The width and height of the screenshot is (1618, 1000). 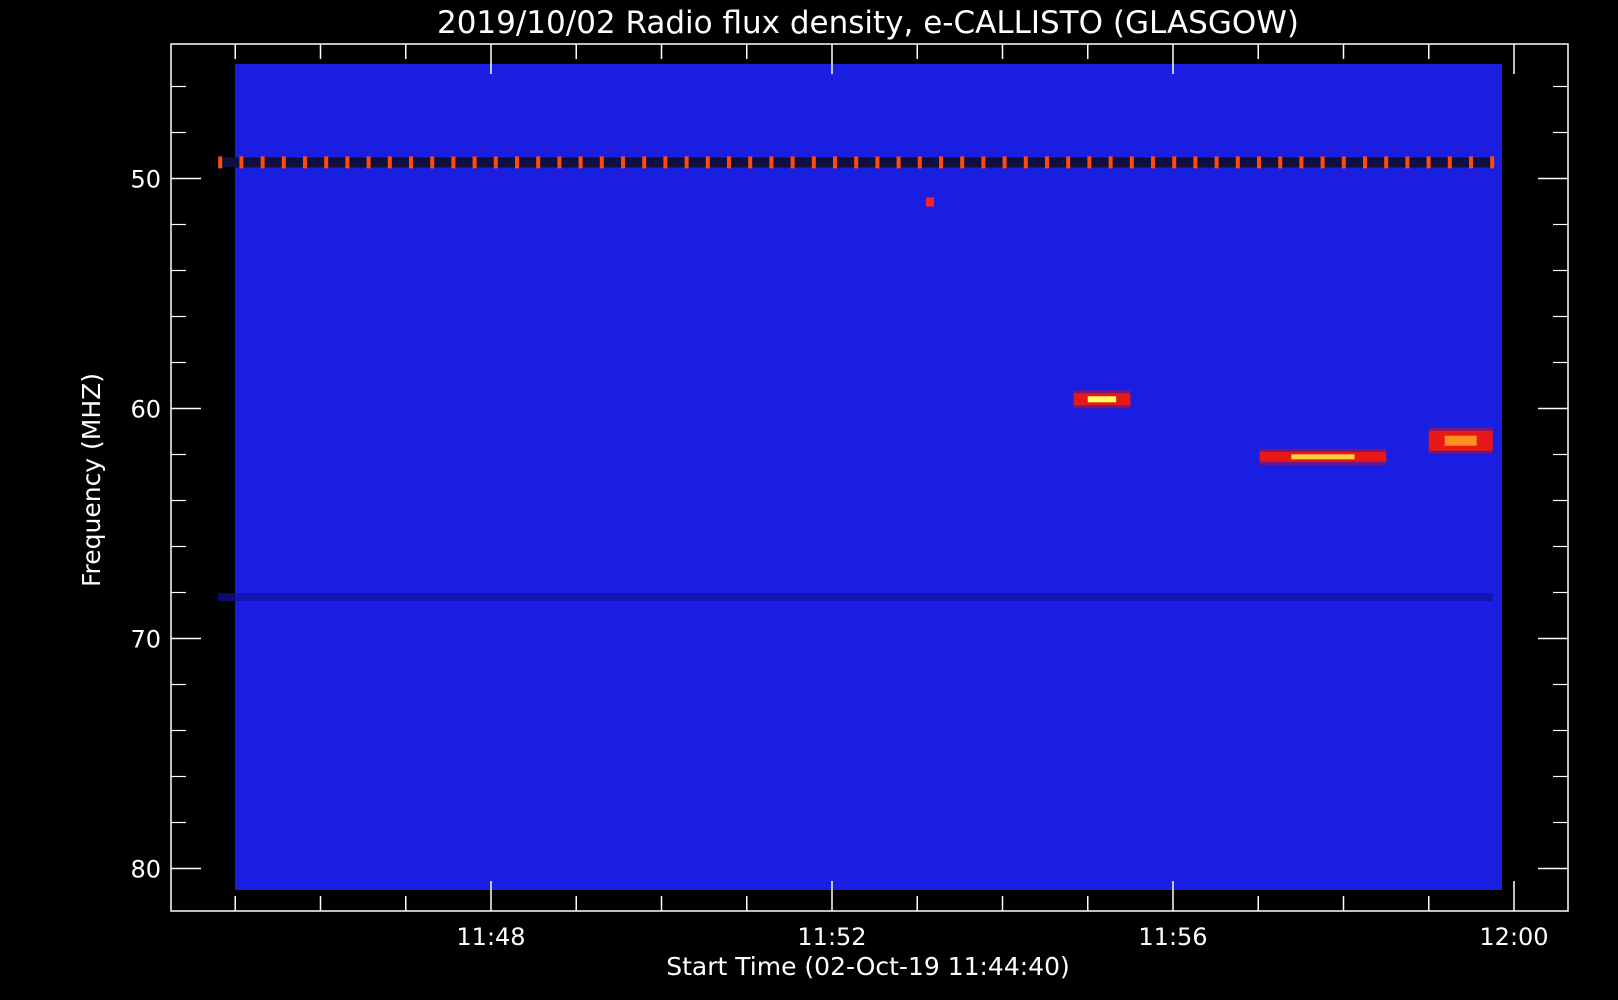 I want to click on y-tick-label: 70, so click(x=145, y=640).